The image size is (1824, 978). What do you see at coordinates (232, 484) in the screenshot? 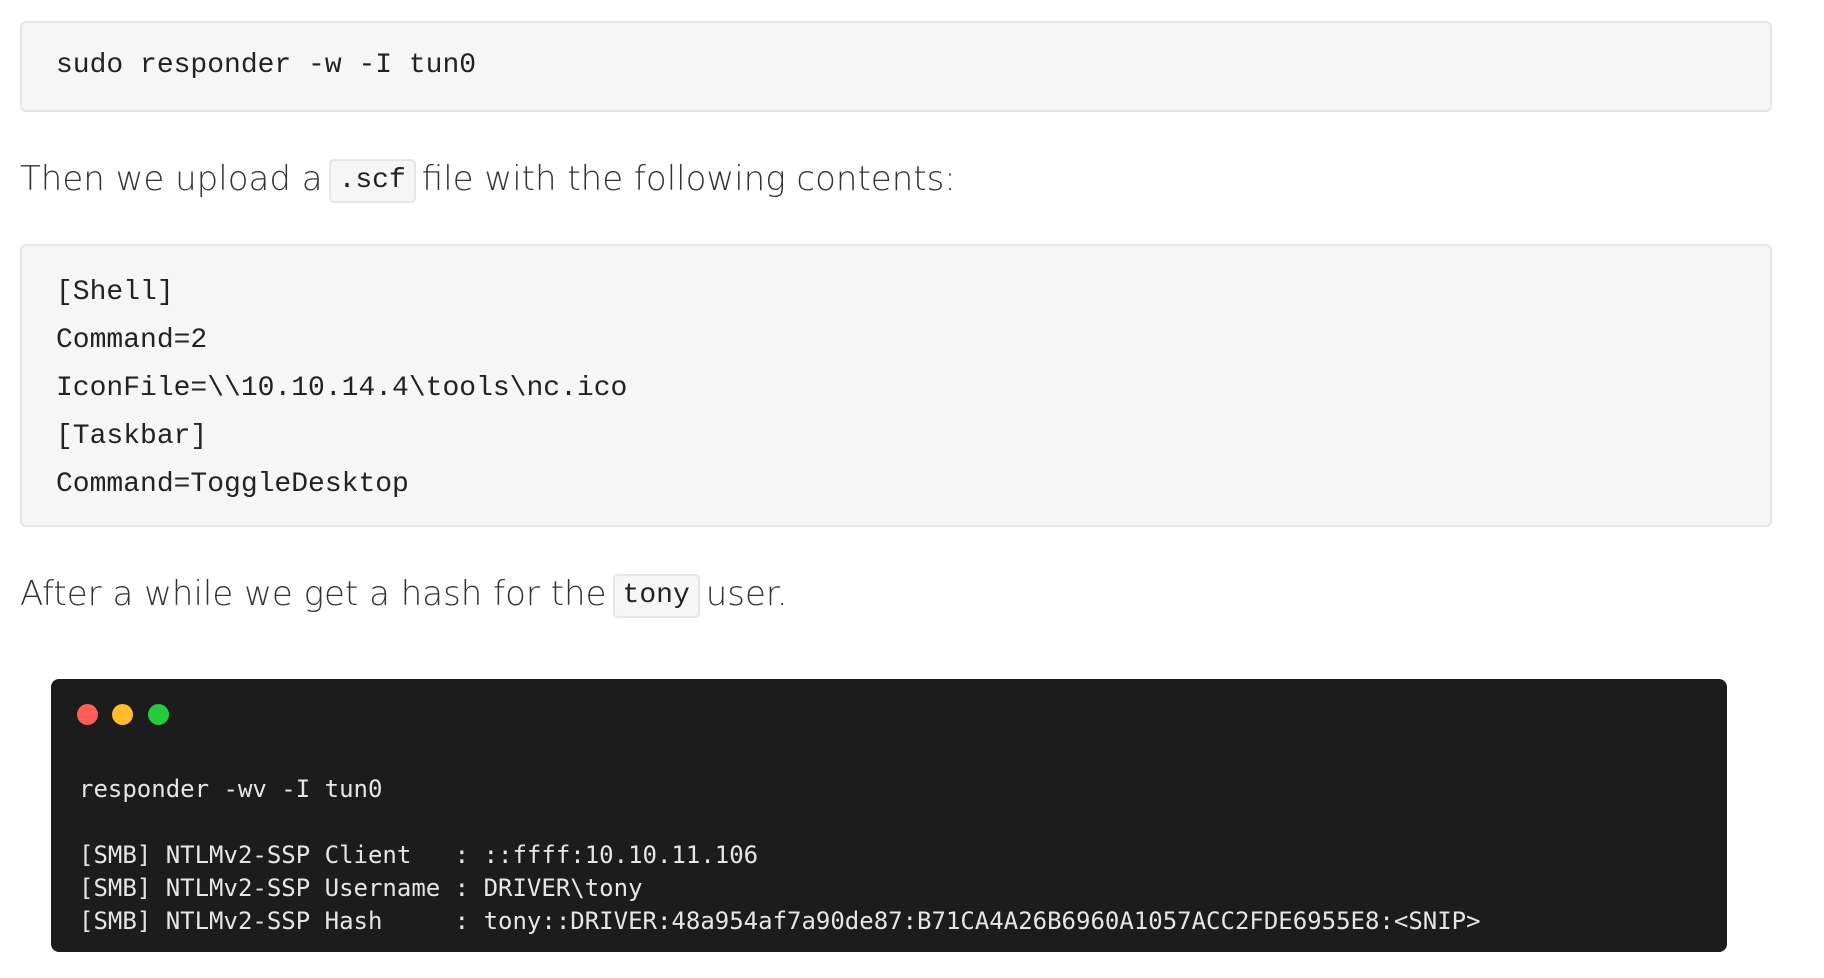
I see `code-line: Command=ToggleDesktop` at bounding box center [232, 484].